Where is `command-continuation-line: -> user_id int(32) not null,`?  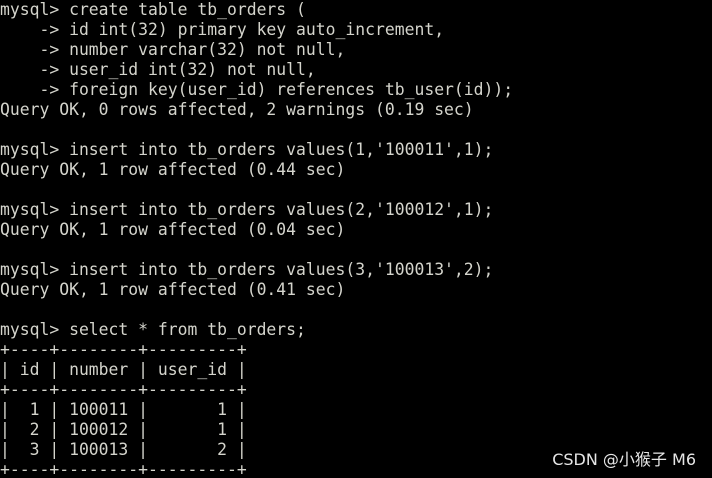 command-continuation-line: -> user_id int(32) not null, is located at coordinates (158, 69).